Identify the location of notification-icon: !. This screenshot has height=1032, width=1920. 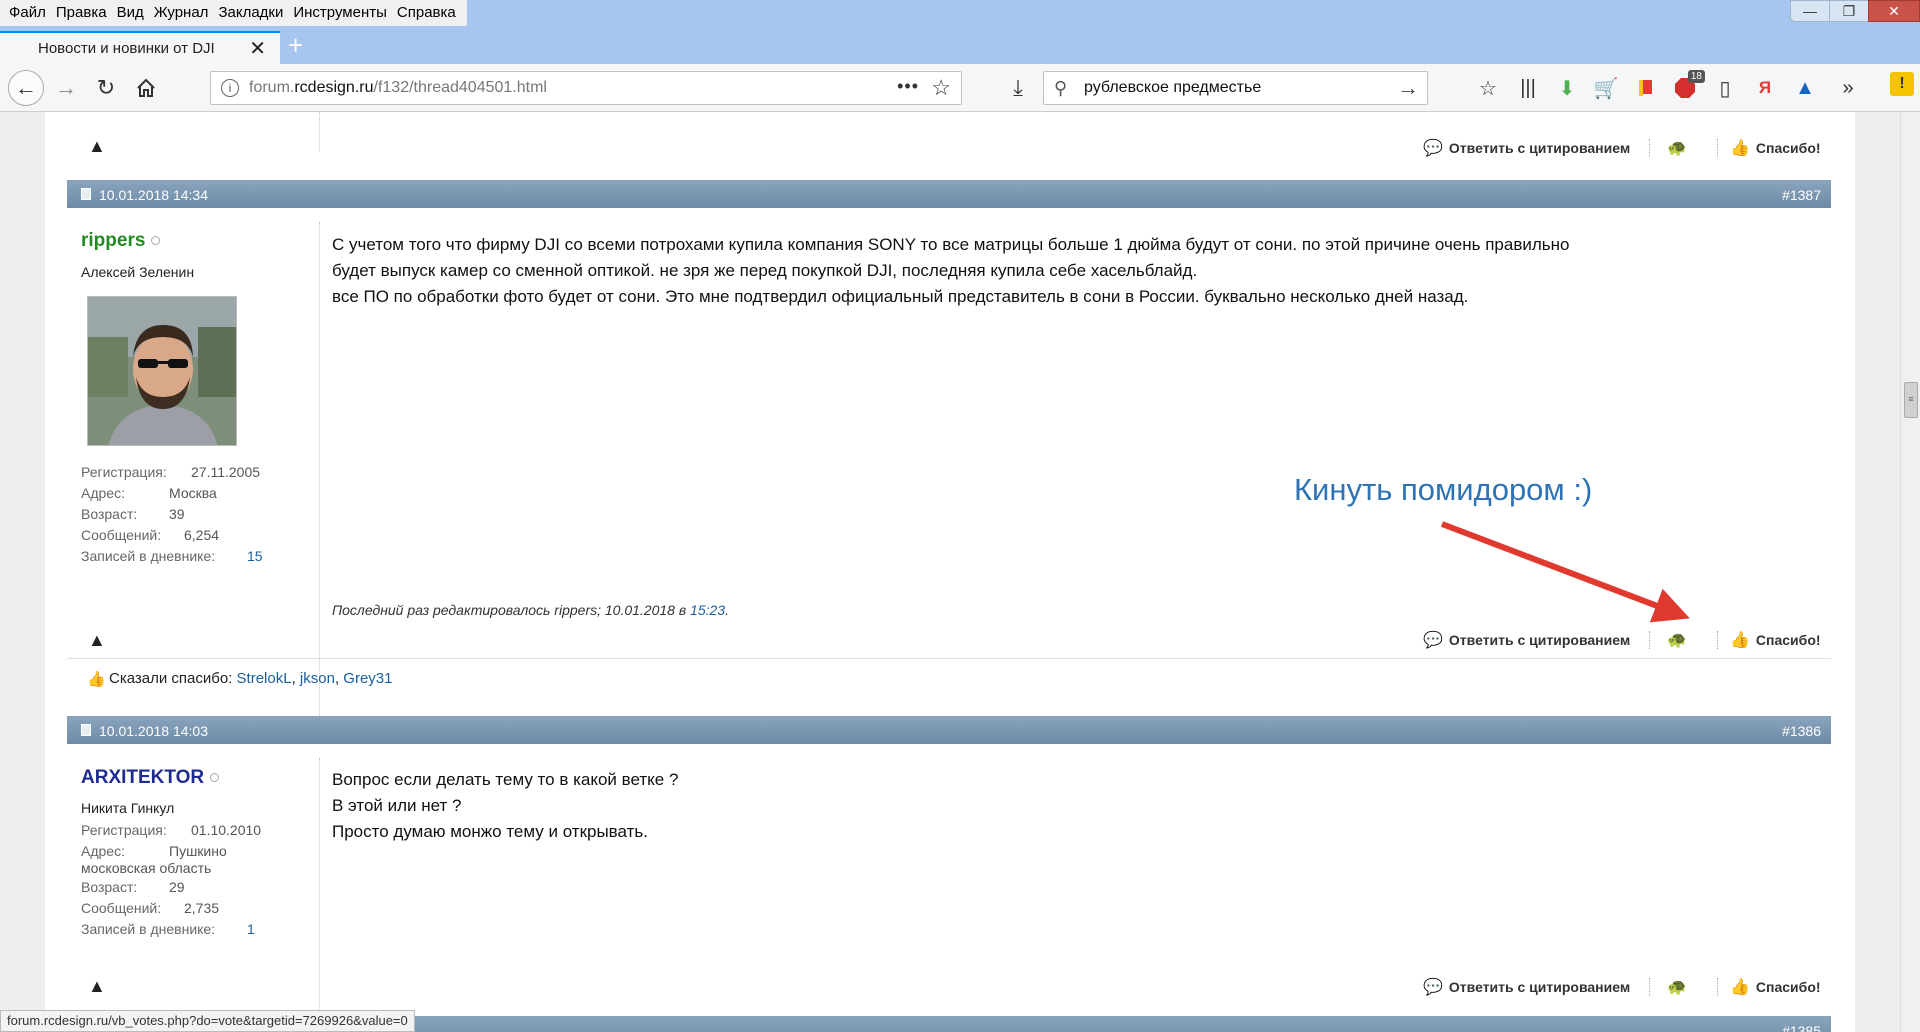
(1902, 84).